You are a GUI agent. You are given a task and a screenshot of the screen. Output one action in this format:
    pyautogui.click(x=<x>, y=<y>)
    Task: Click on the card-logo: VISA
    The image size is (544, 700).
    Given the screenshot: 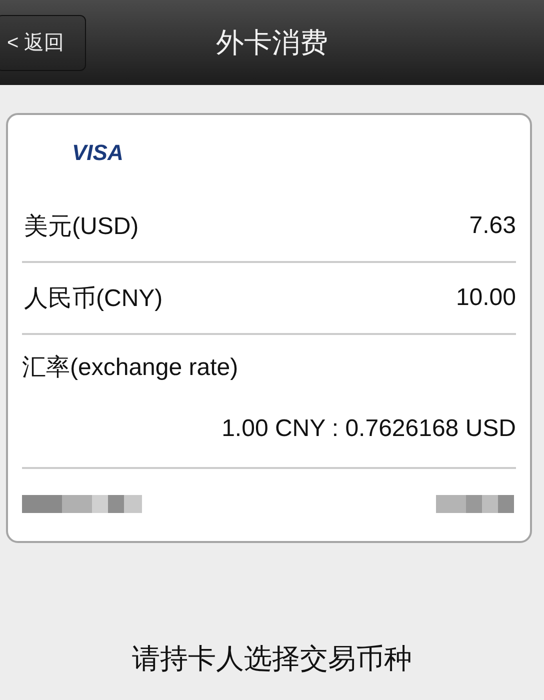 What is the action you would take?
    pyautogui.click(x=98, y=153)
    